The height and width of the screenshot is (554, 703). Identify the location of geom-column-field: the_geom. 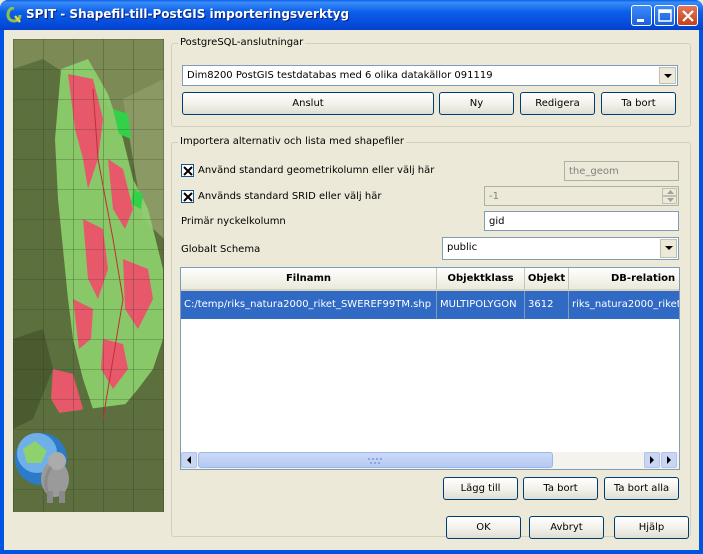
(621, 171).